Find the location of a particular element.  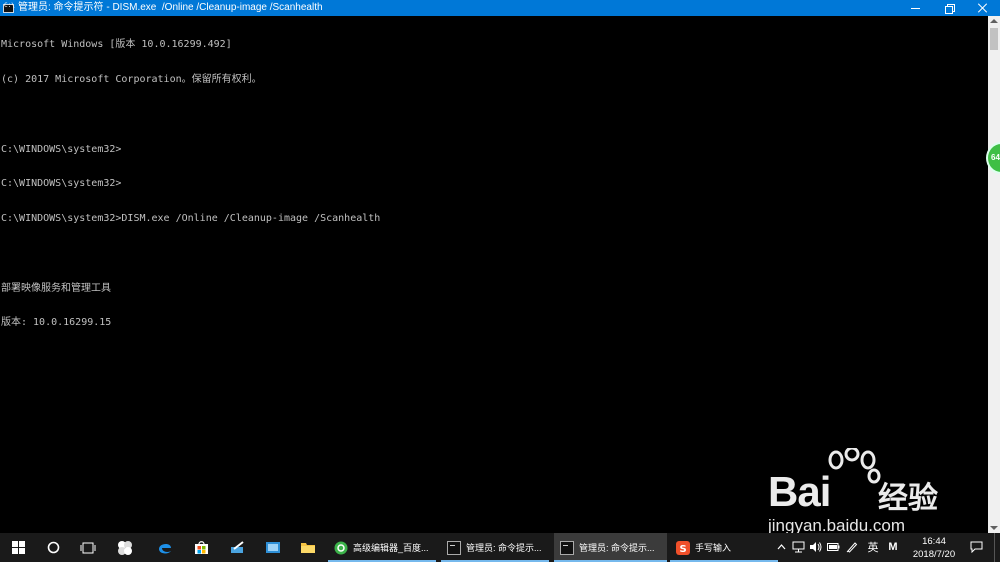

svg-text: S is located at coordinates (683, 549).